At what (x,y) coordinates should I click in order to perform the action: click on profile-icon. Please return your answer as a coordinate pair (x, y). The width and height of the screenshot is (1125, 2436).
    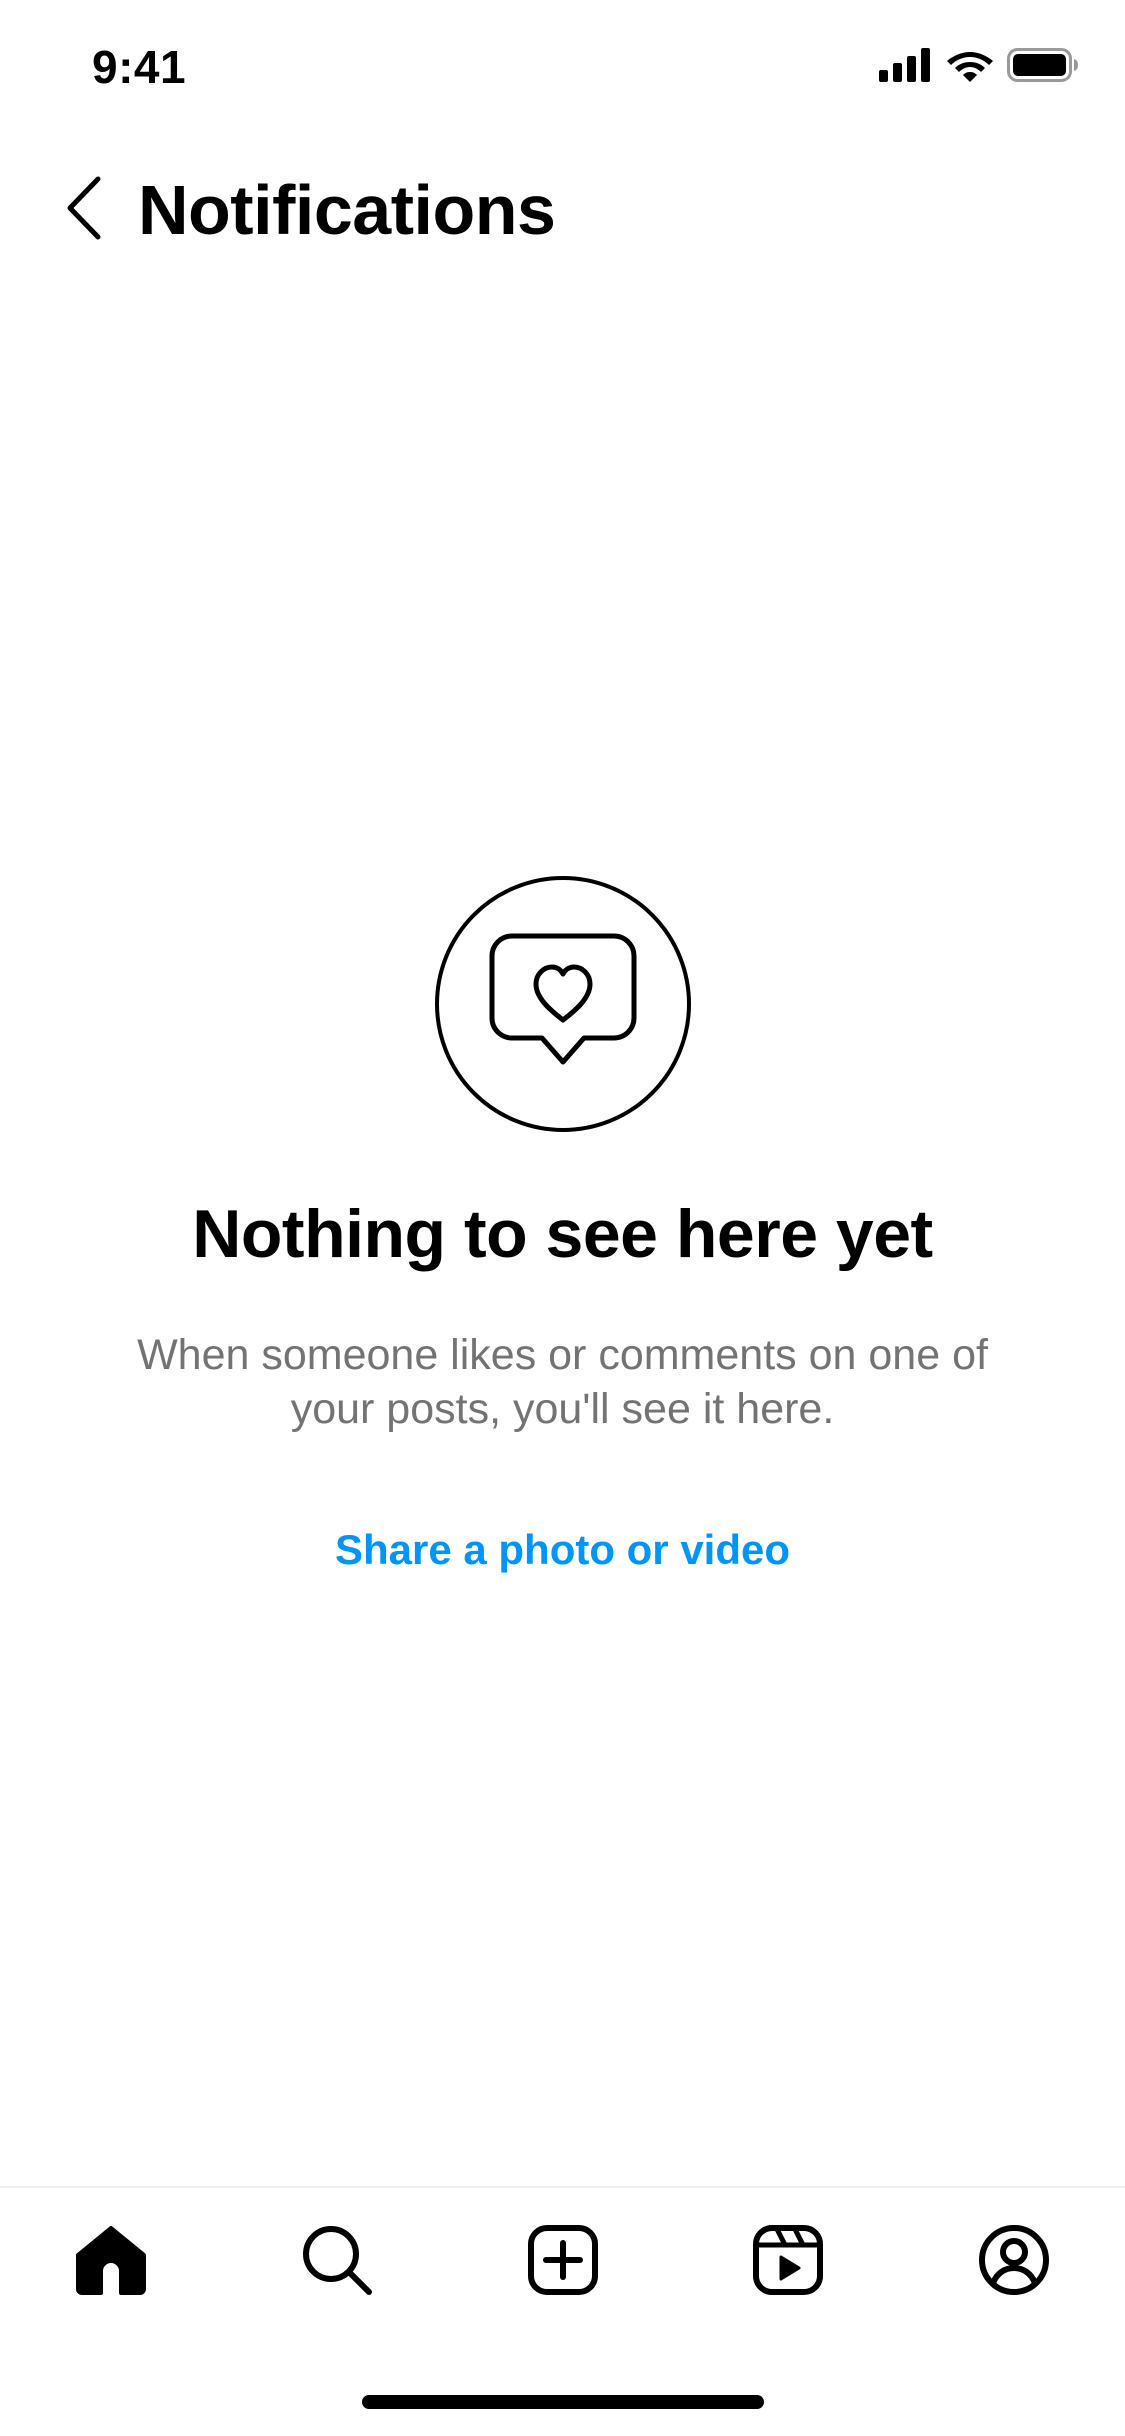
    Looking at the image, I should click on (1014, 2262).